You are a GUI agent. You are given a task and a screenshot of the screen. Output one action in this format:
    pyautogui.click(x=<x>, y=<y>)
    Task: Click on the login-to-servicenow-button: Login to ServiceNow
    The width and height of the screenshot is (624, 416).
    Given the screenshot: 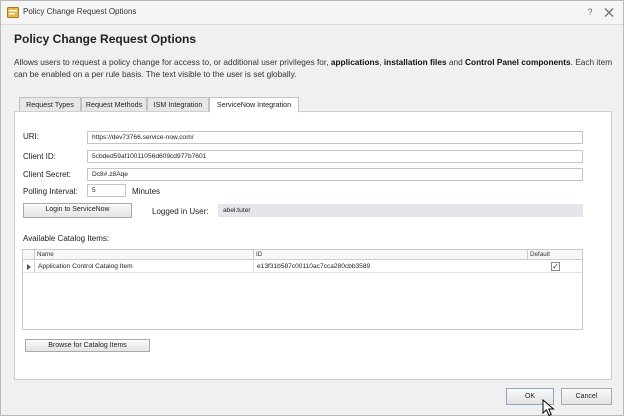 What is the action you would take?
    pyautogui.click(x=77, y=210)
    